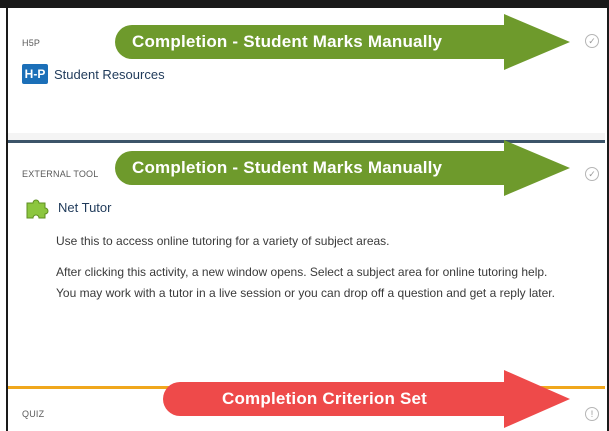 This screenshot has height=431, width=609. What do you see at coordinates (33, 414) in the screenshot?
I see `activity-type-label: QUIZ` at bounding box center [33, 414].